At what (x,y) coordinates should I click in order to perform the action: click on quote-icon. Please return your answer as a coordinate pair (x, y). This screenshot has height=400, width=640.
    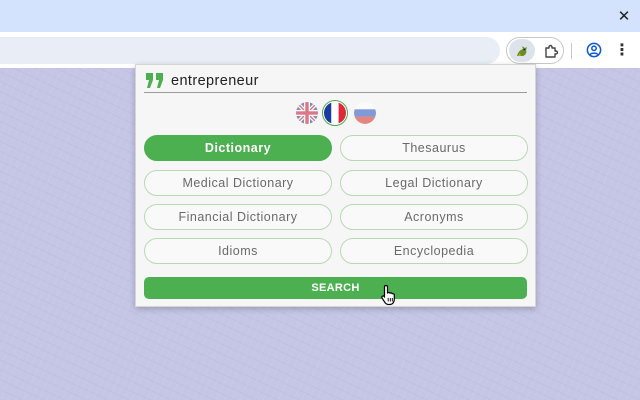
    Looking at the image, I should click on (154, 80).